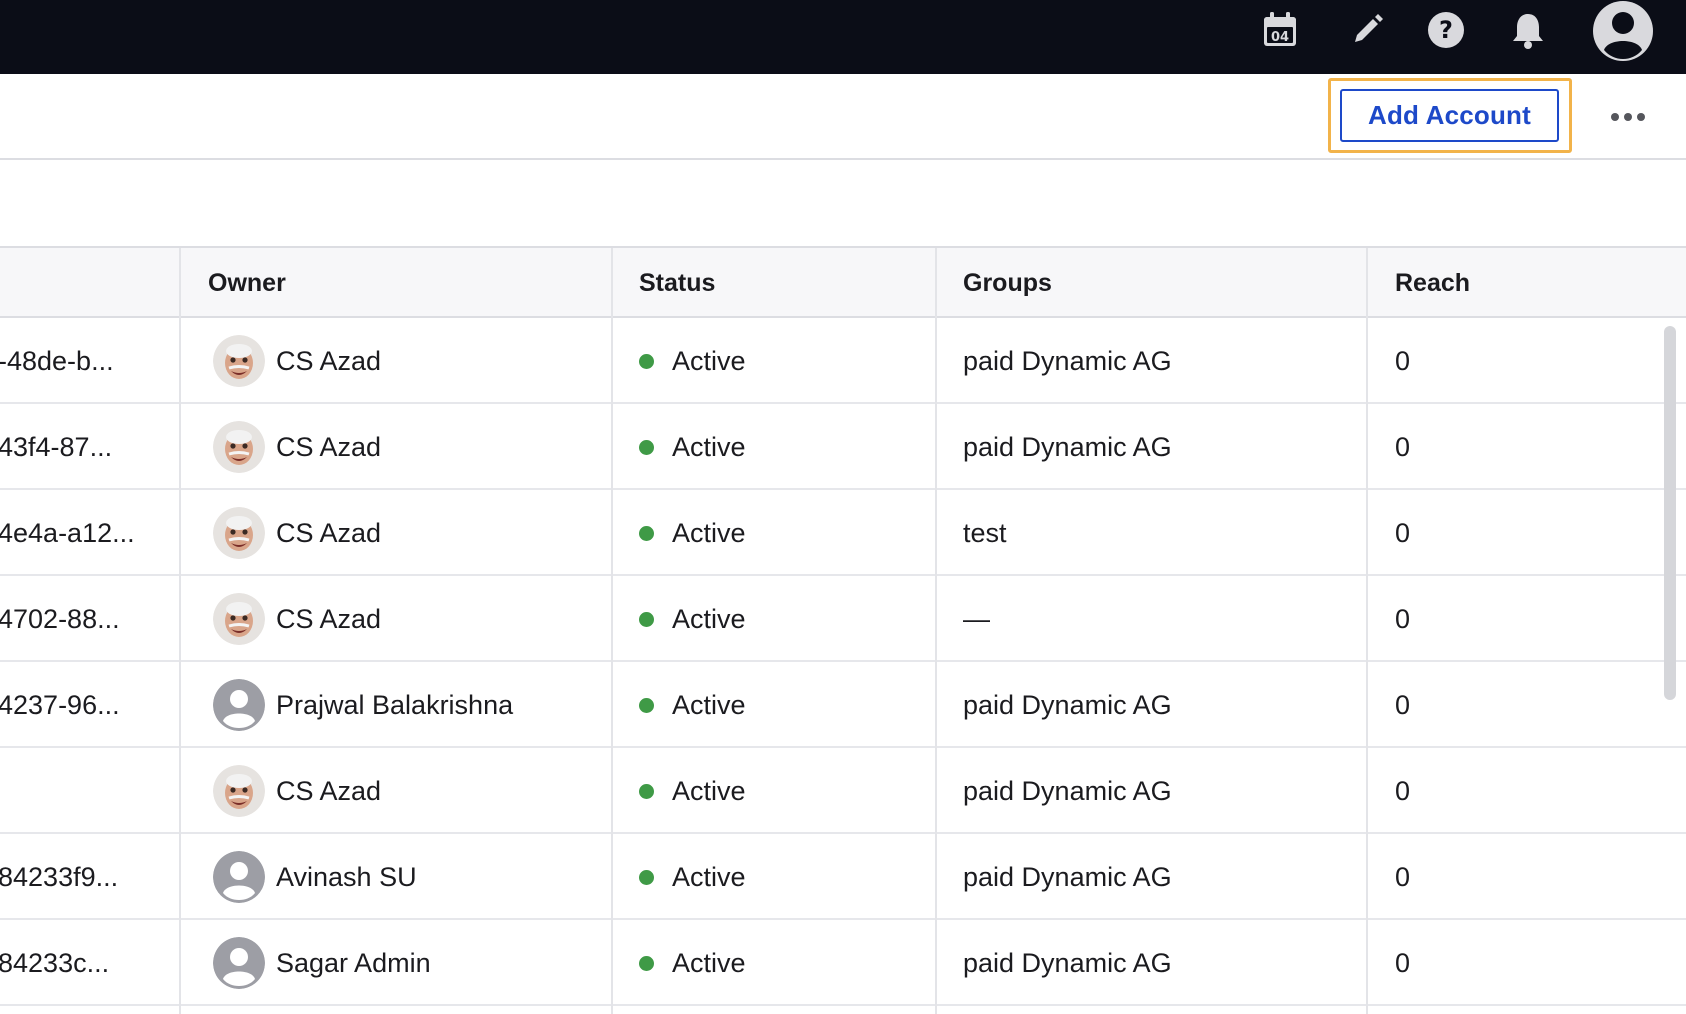 This screenshot has width=1686, height=1014. What do you see at coordinates (1528, 30) in the screenshot?
I see `bell-icon` at bounding box center [1528, 30].